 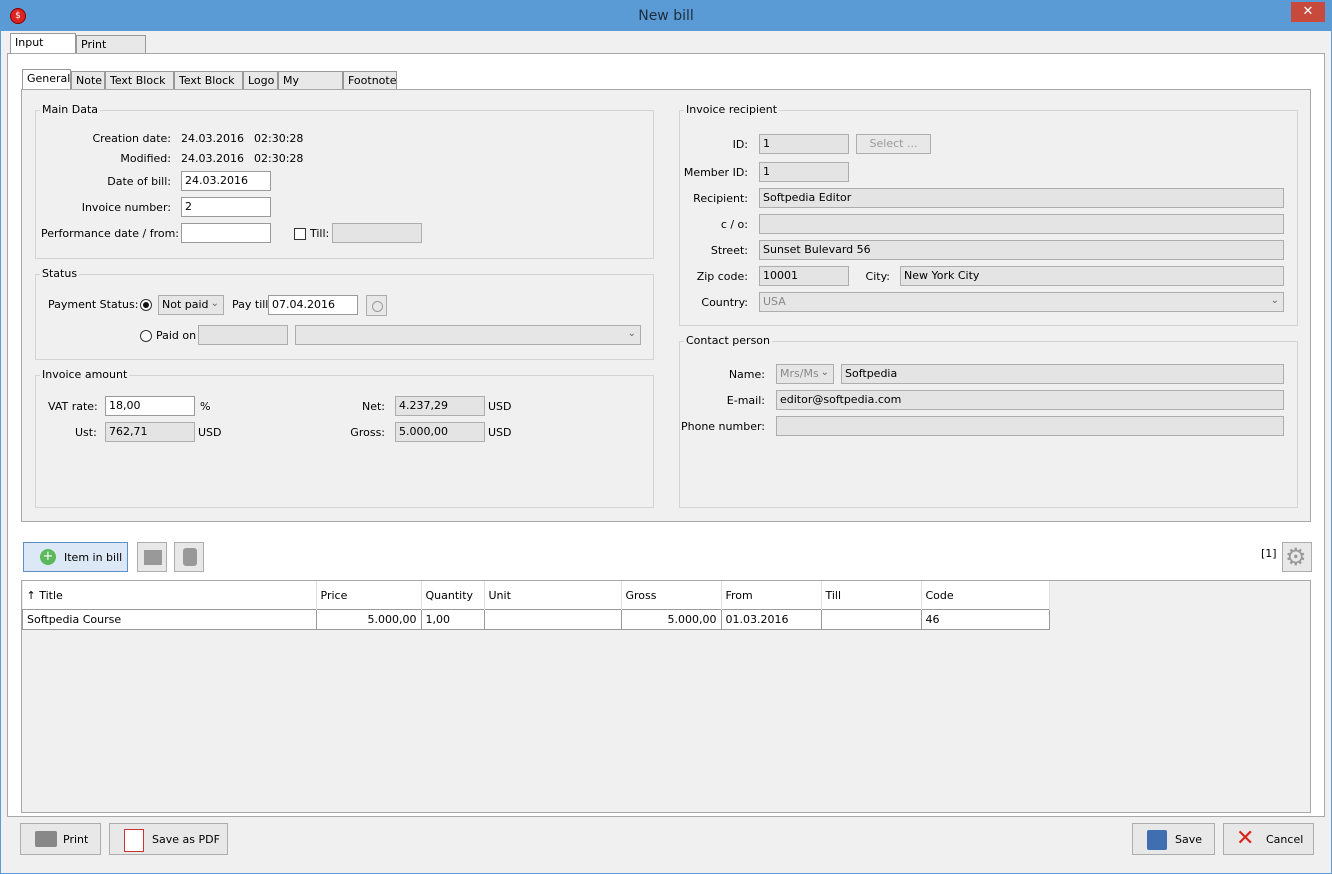 I want to click on pdf-icon, so click(x=134, y=840).